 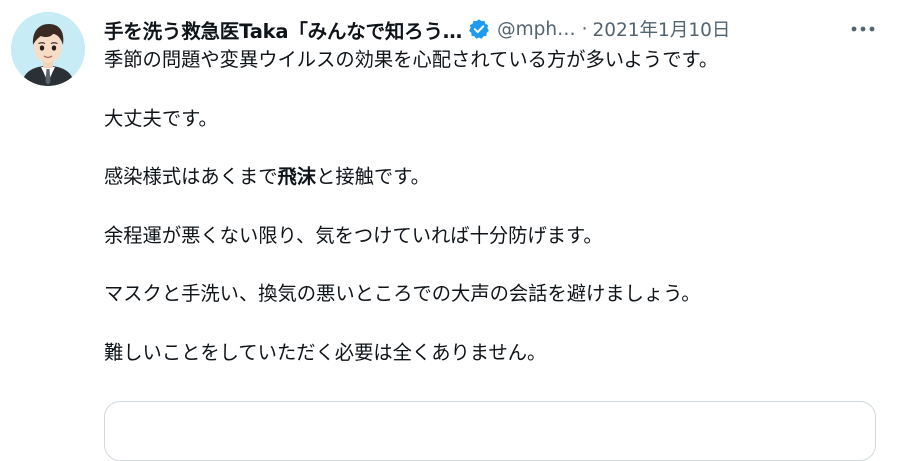 I want to click on author-avatar, so click(x=48, y=49).